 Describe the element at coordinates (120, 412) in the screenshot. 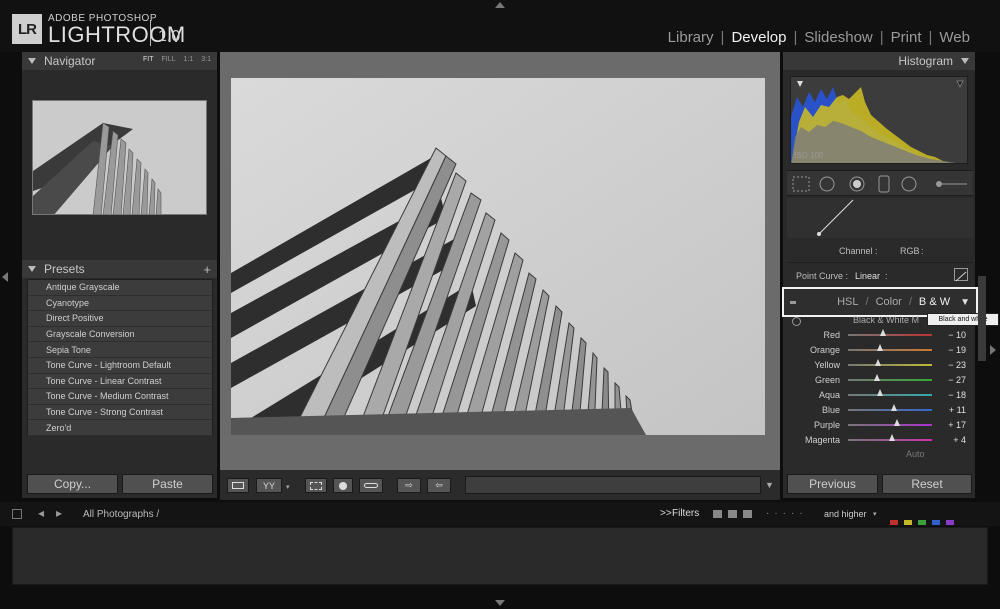

I see `preset-item: Tone Curve - Strong Contrast` at that location.